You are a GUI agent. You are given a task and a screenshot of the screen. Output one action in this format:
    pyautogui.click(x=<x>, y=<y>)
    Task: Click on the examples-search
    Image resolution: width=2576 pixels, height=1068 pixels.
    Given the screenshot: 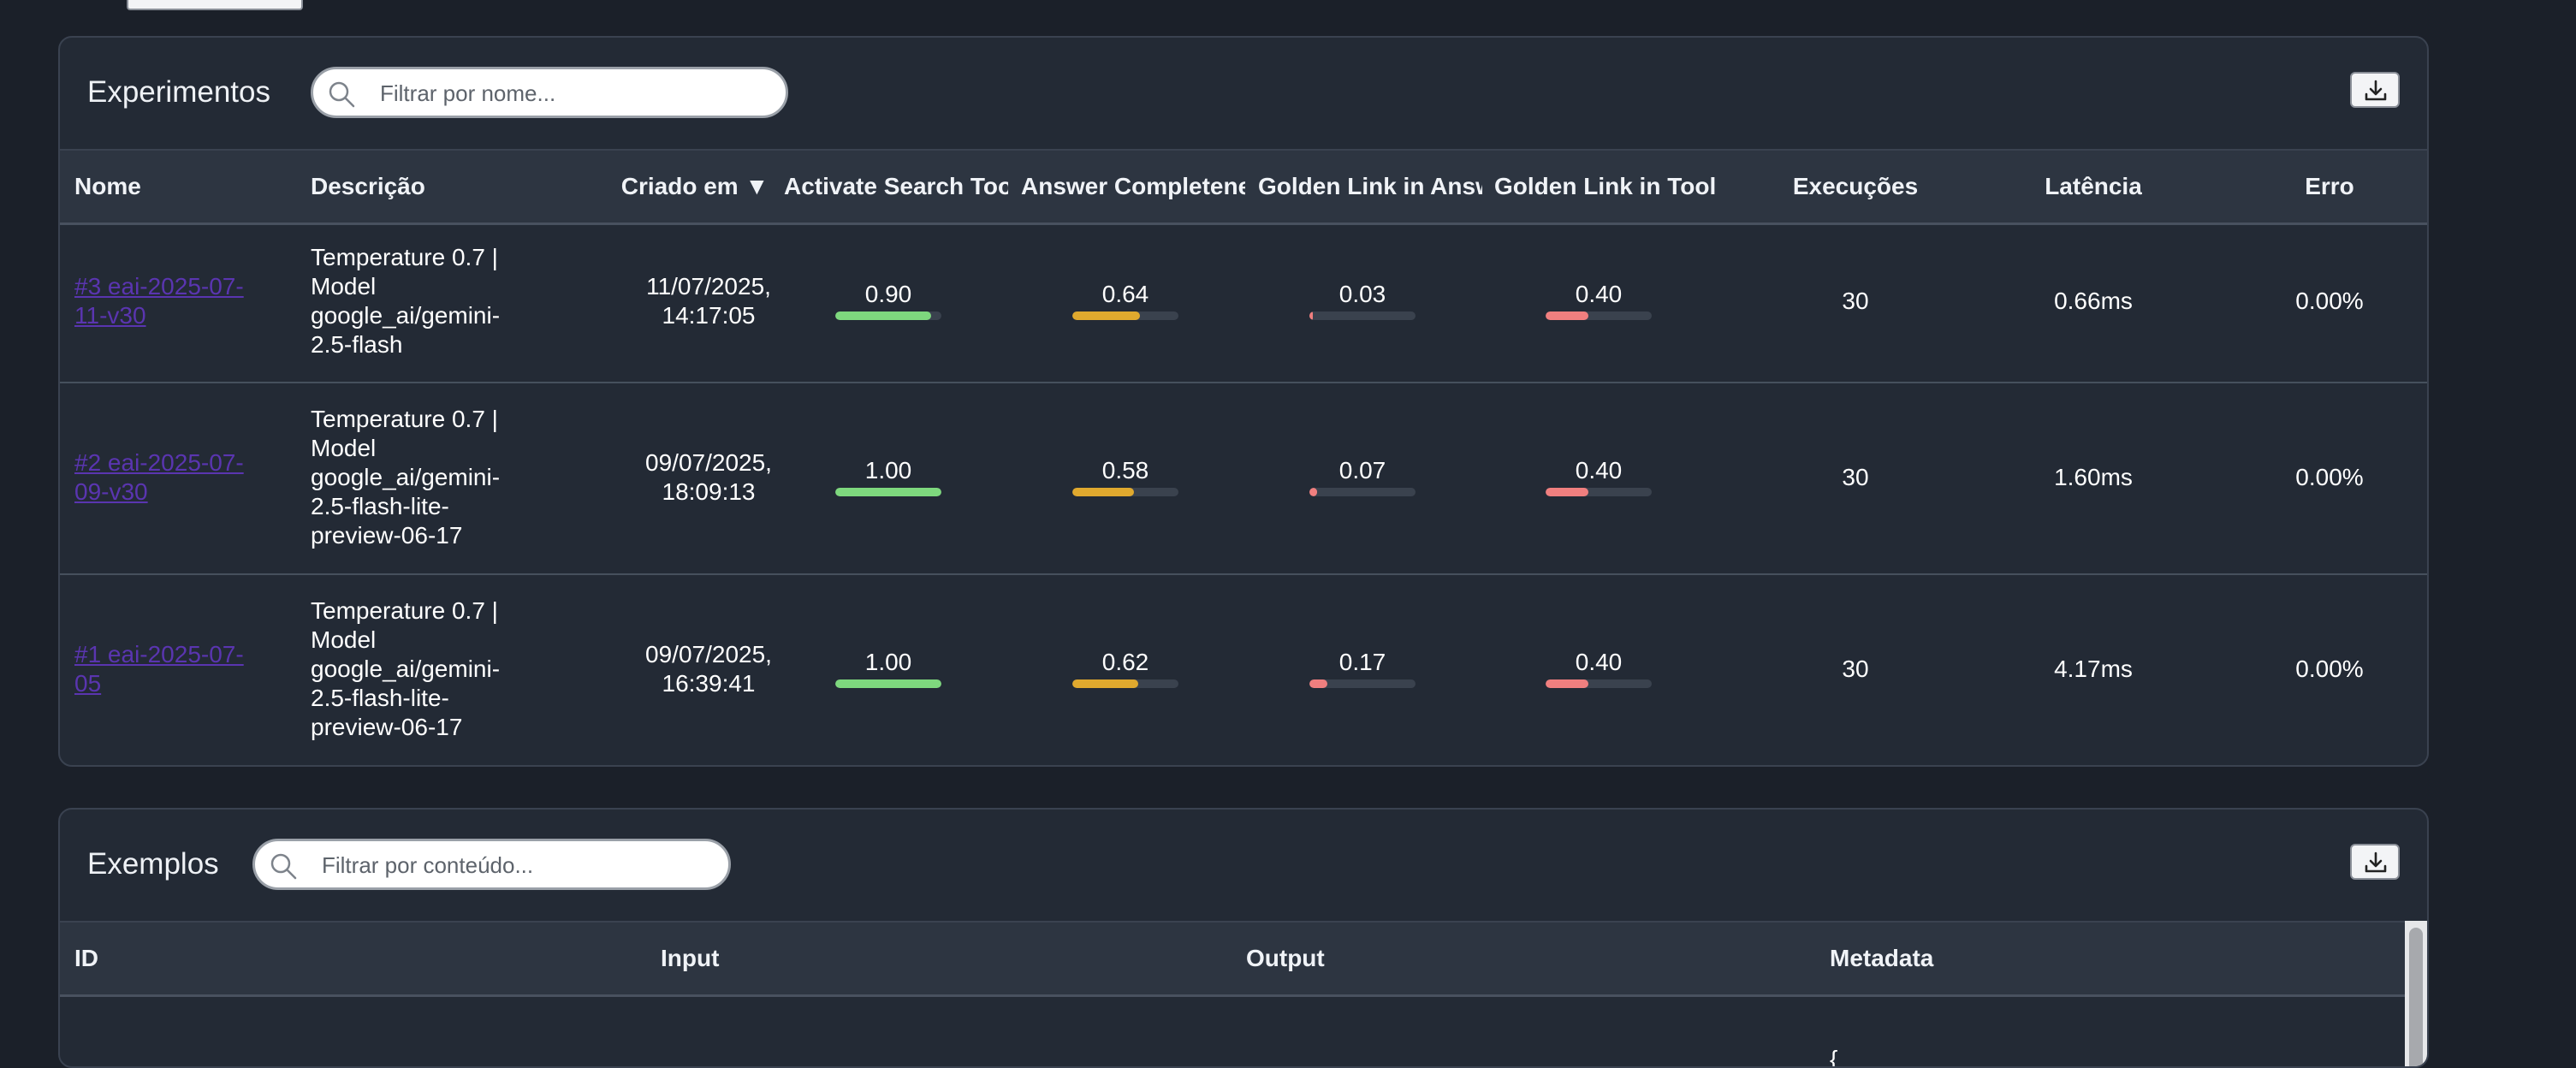 What is the action you would take?
    pyautogui.click(x=491, y=864)
    